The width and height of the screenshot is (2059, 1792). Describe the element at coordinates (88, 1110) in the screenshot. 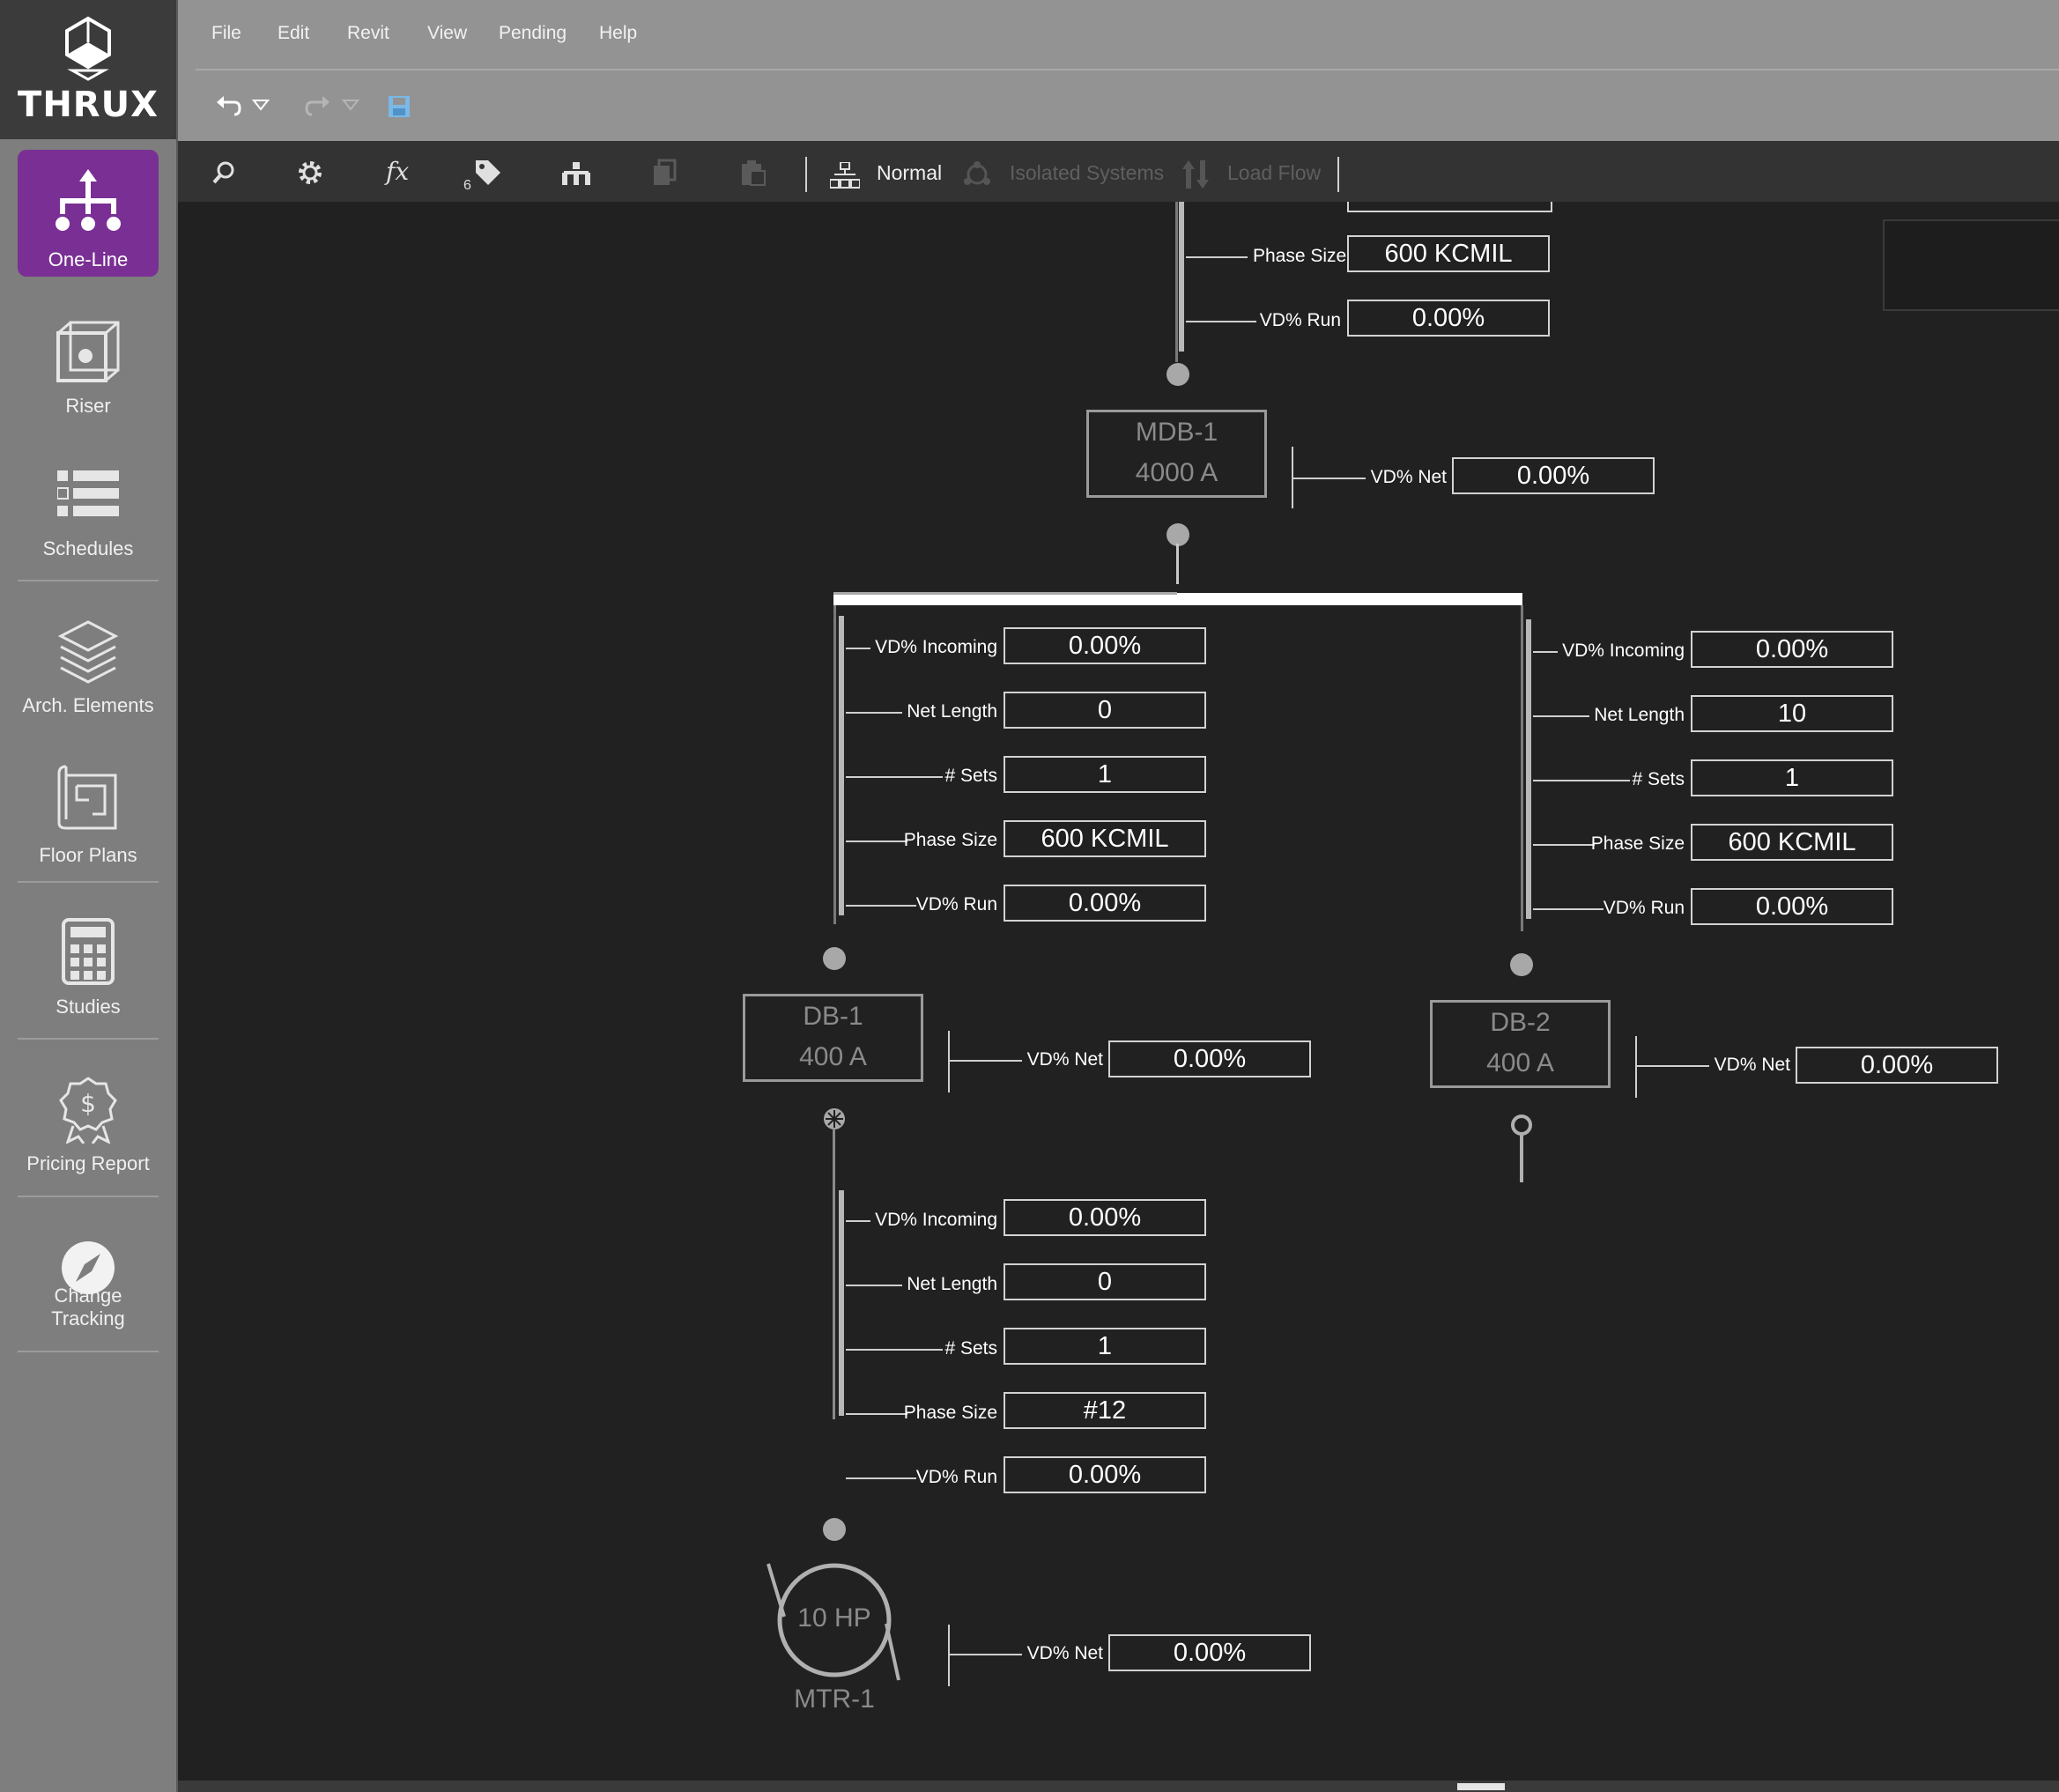

I see `dollar-badge-icon: $` at that location.